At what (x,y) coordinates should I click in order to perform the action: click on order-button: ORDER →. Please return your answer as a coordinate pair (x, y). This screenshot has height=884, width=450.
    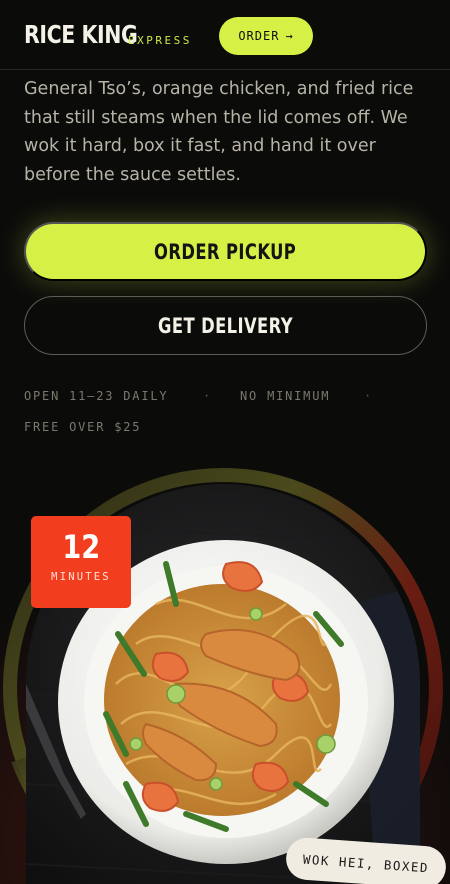
    Looking at the image, I should click on (266, 36).